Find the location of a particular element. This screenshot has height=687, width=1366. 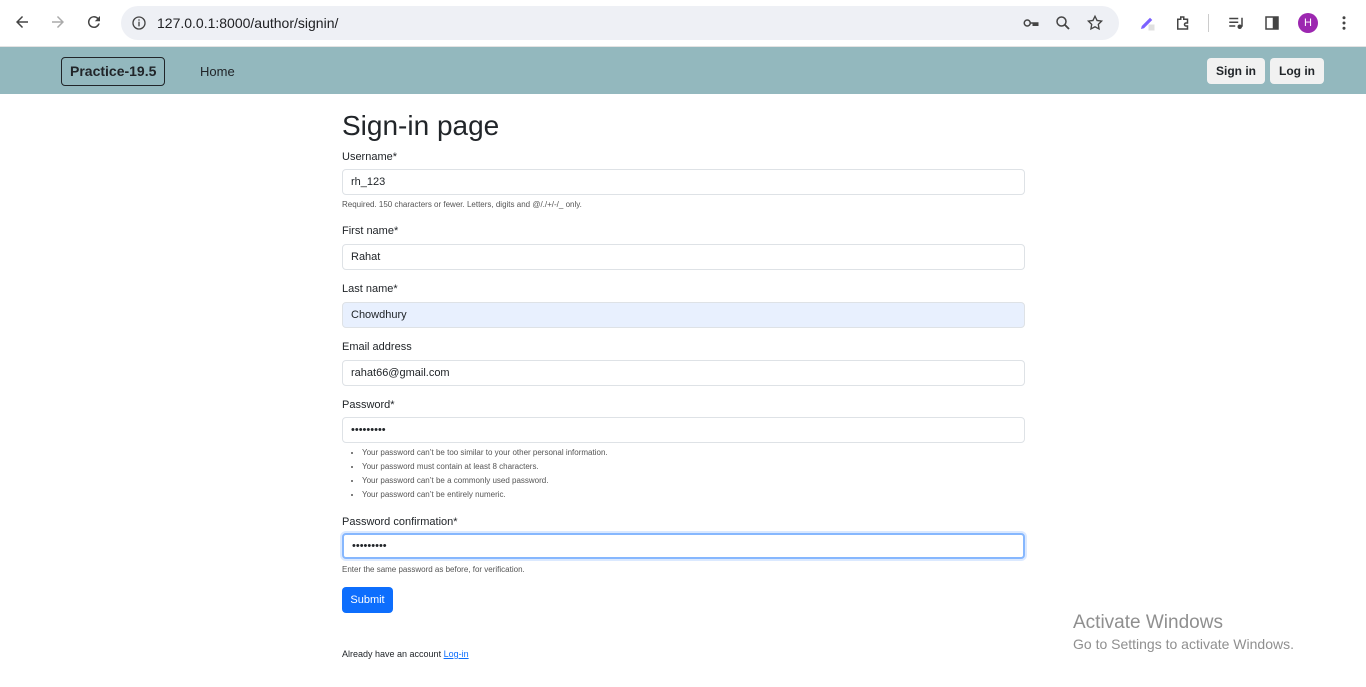

watermark-subtitle: Go to Settings to activate Windows. is located at coordinates (1183, 644).